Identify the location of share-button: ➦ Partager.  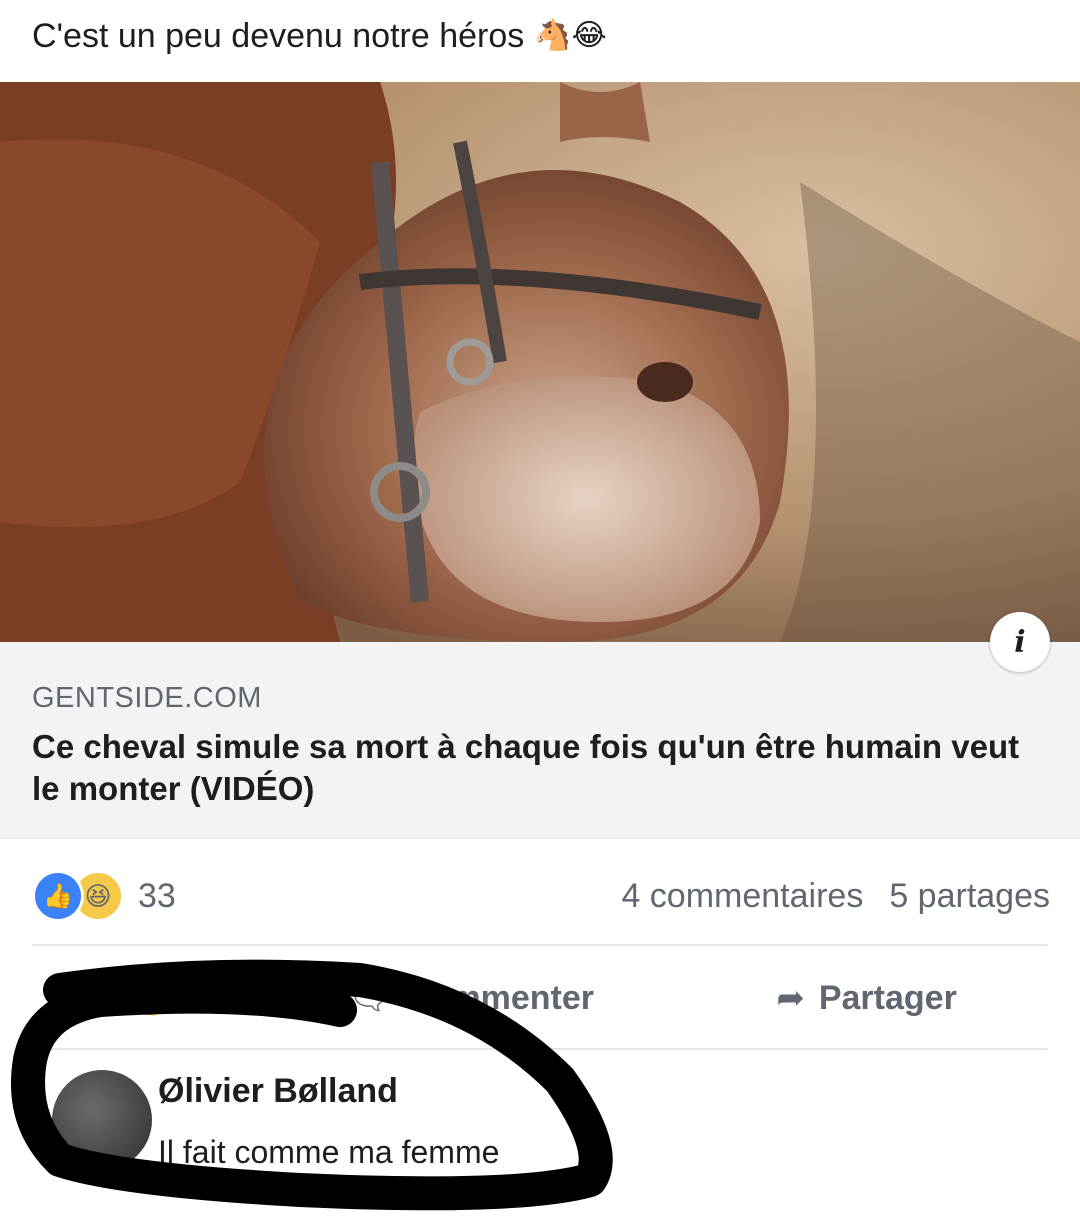
(866, 998).